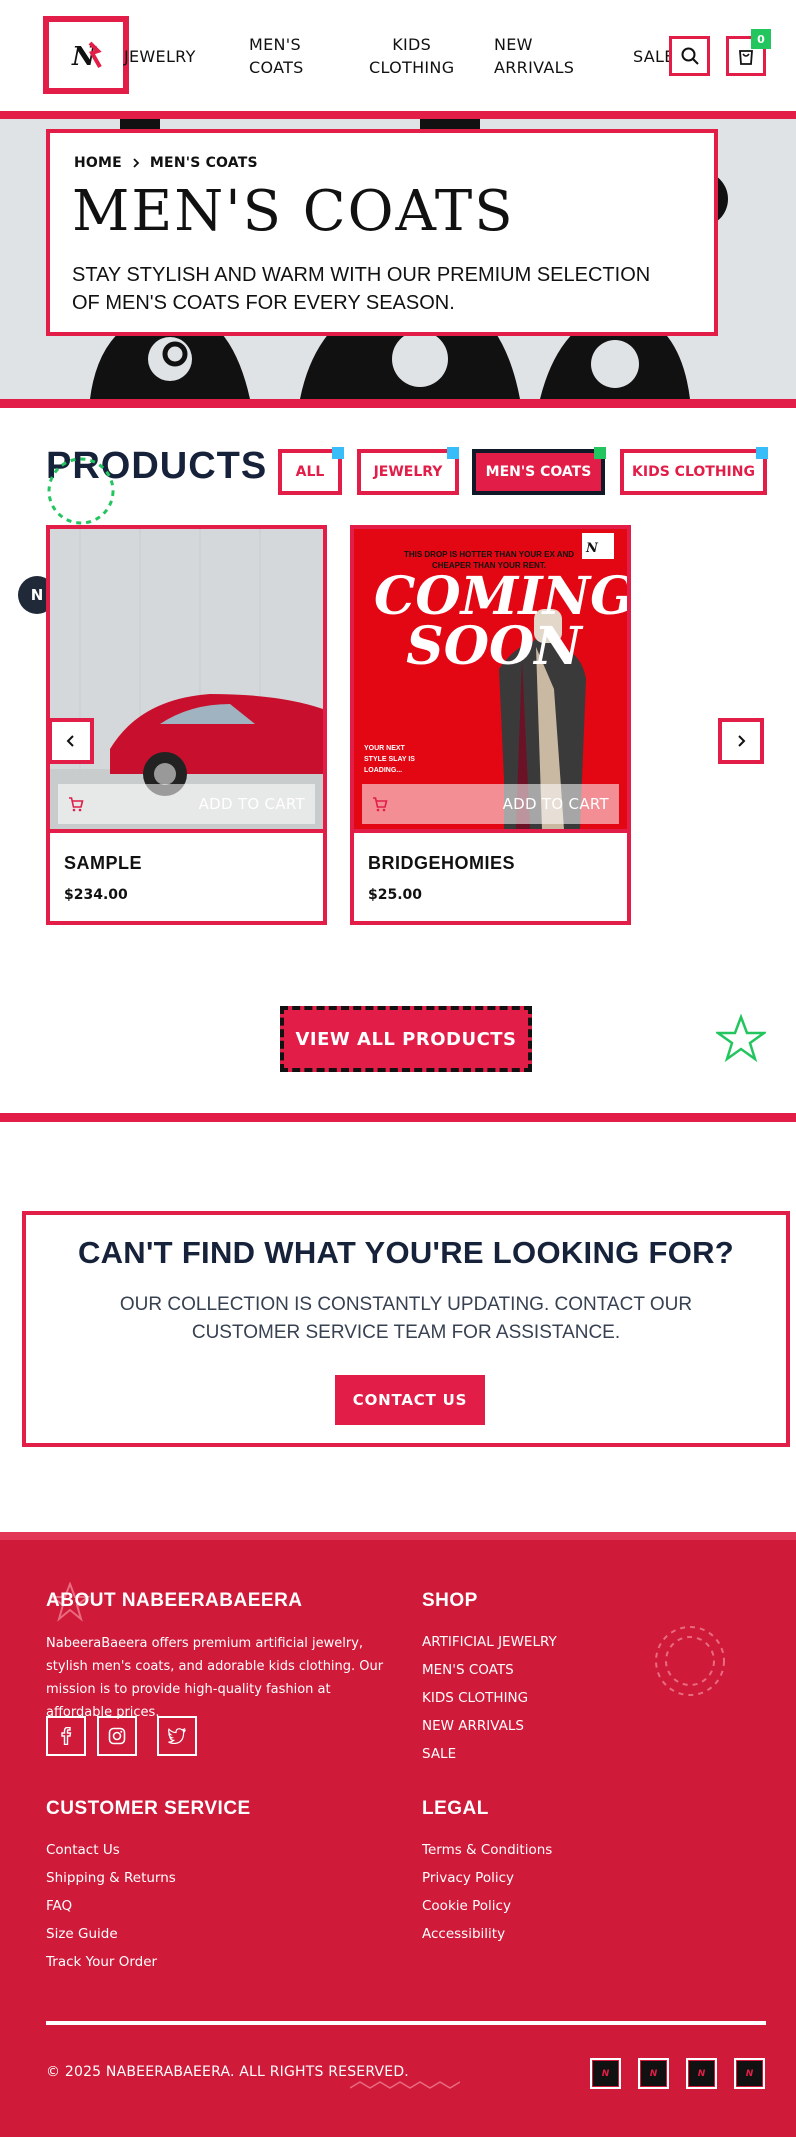  Describe the element at coordinates (410, 1400) in the screenshot. I see `contact-us-button: CONTACT US` at that location.